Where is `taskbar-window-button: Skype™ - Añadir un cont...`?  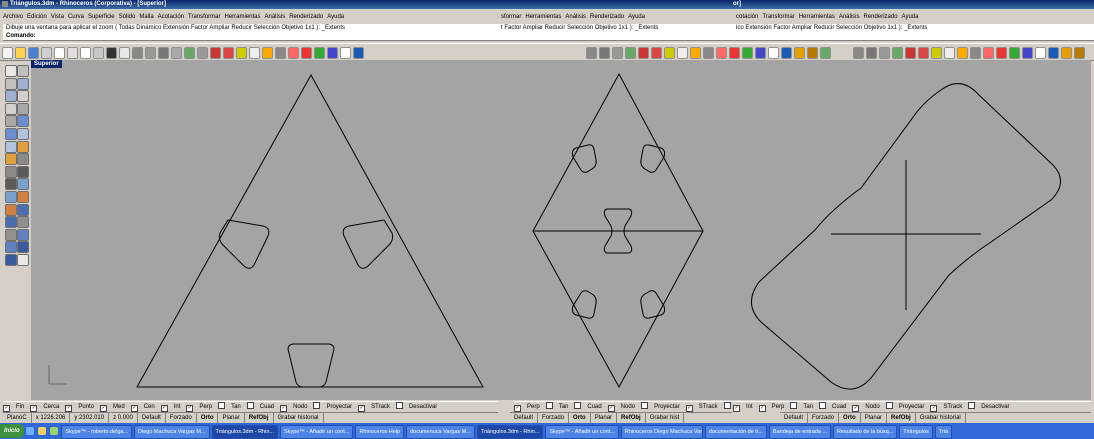 taskbar-window-button: Skype™ - Añadir un cont... is located at coordinates (582, 432).